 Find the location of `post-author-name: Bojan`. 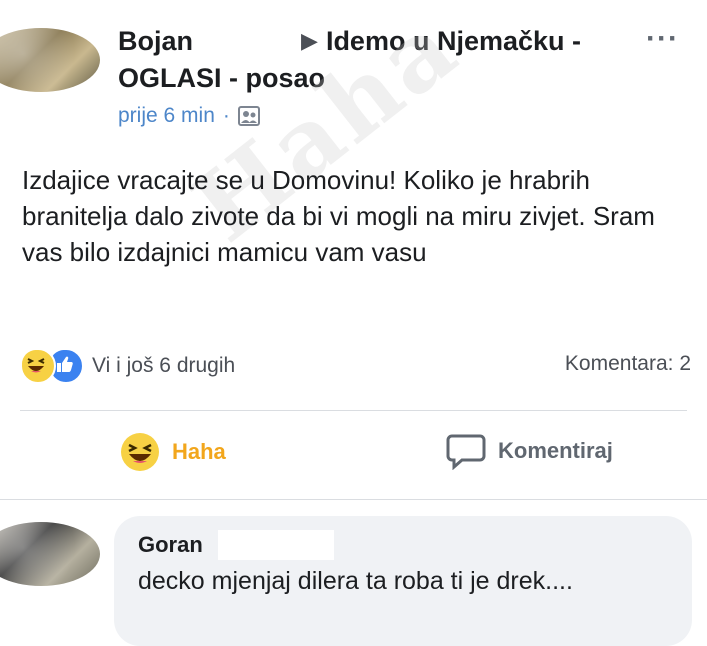

post-author-name: Bojan is located at coordinates (155, 41).